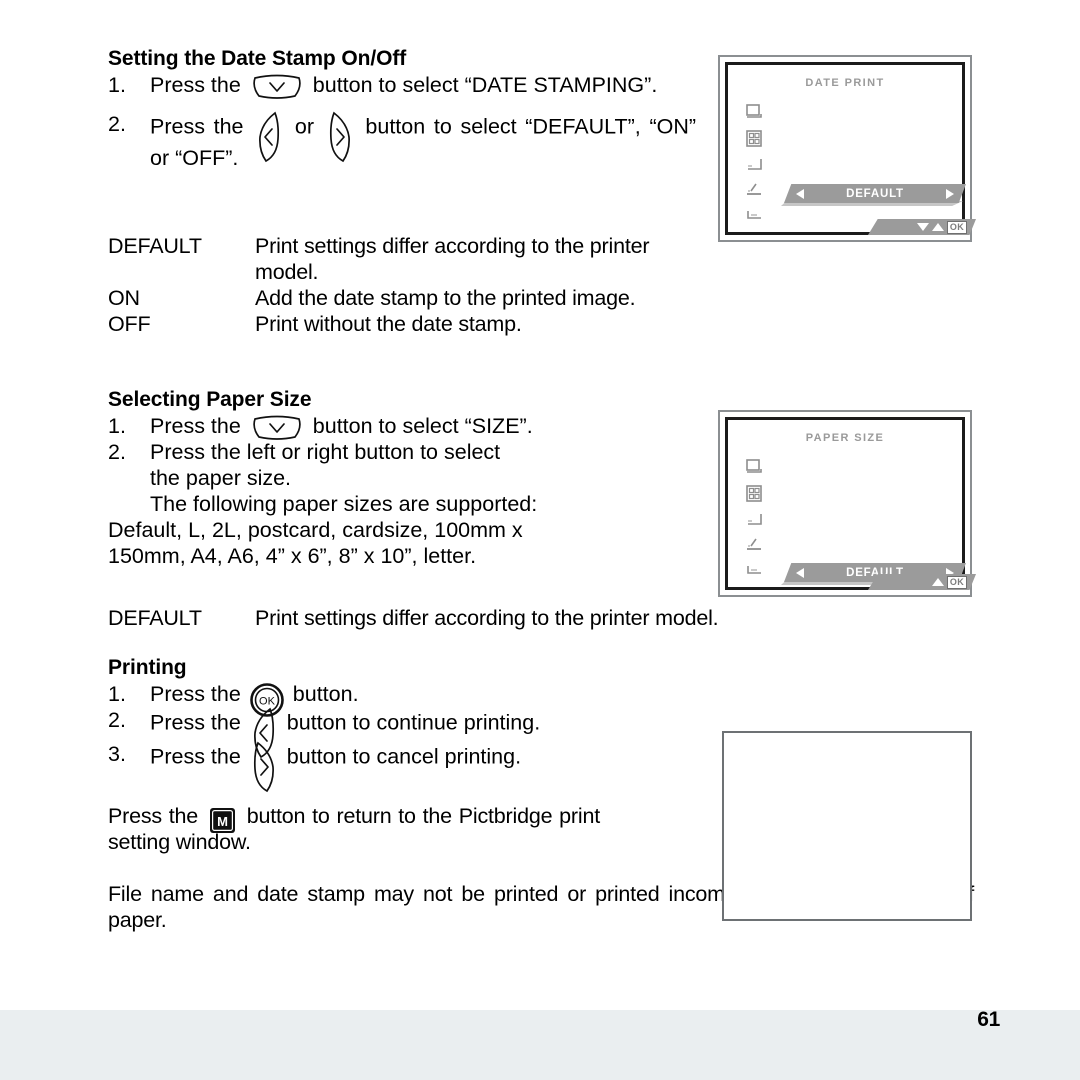 The image size is (1080, 1080). What do you see at coordinates (845, 438) in the screenshot?
I see `lcd-title: PAPER SIZE` at bounding box center [845, 438].